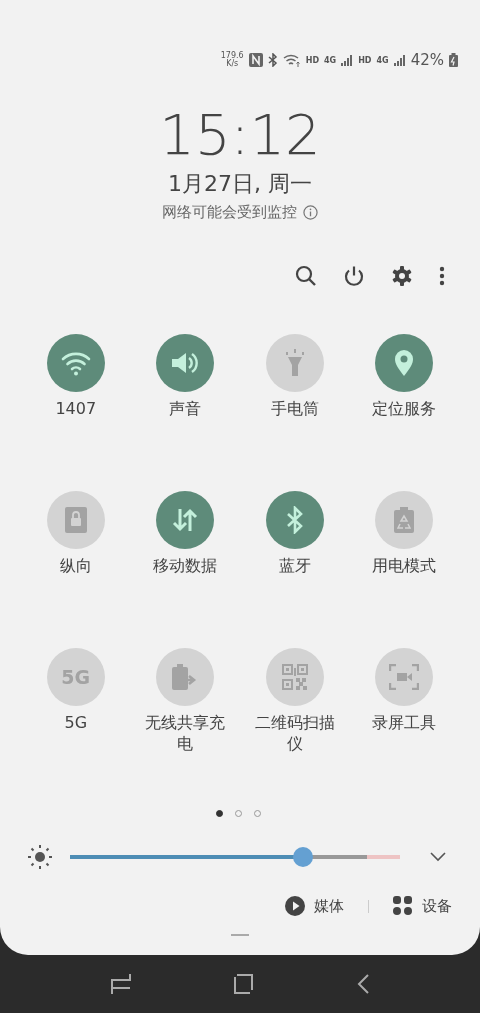  What do you see at coordinates (404, 565) in the screenshot?
I see `tile-label: 用电模式` at bounding box center [404, 565].